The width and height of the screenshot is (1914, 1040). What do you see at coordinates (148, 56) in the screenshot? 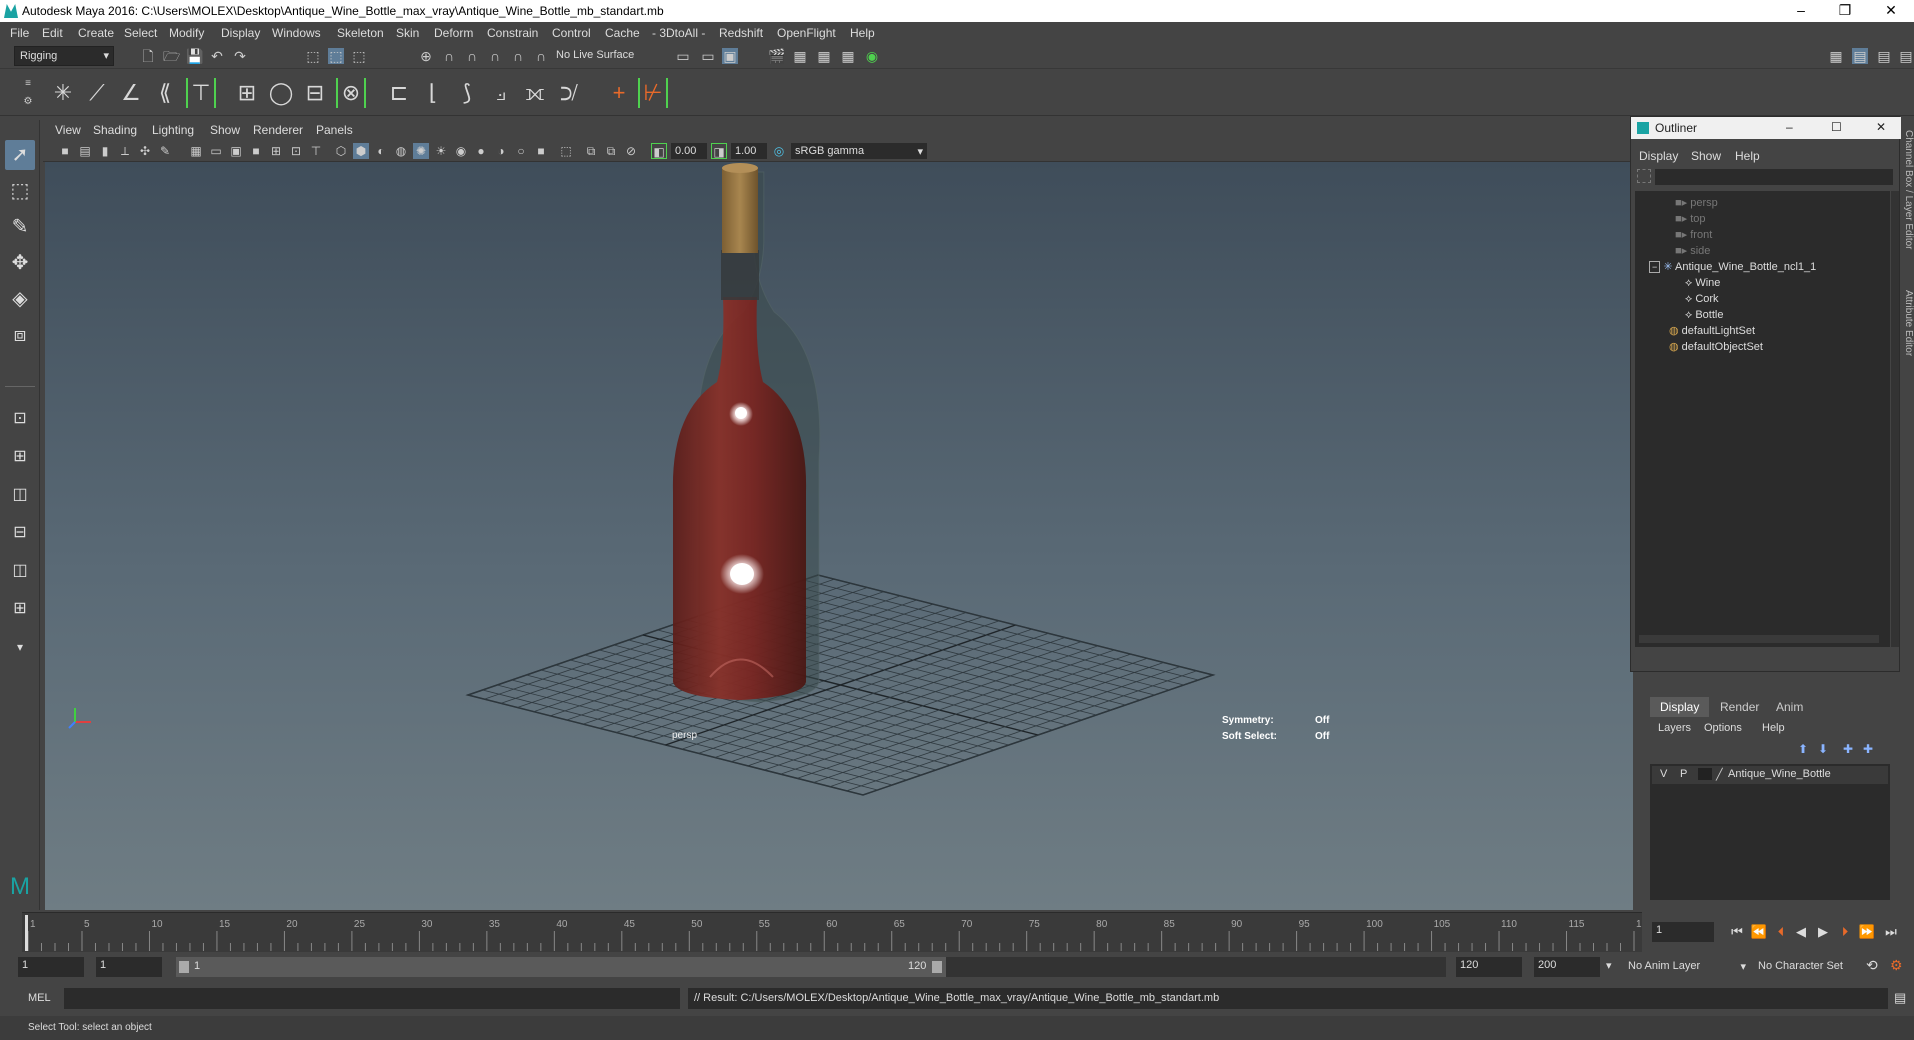
I see `new-scene-icon: 🗋` at bounding box center [148, 56].